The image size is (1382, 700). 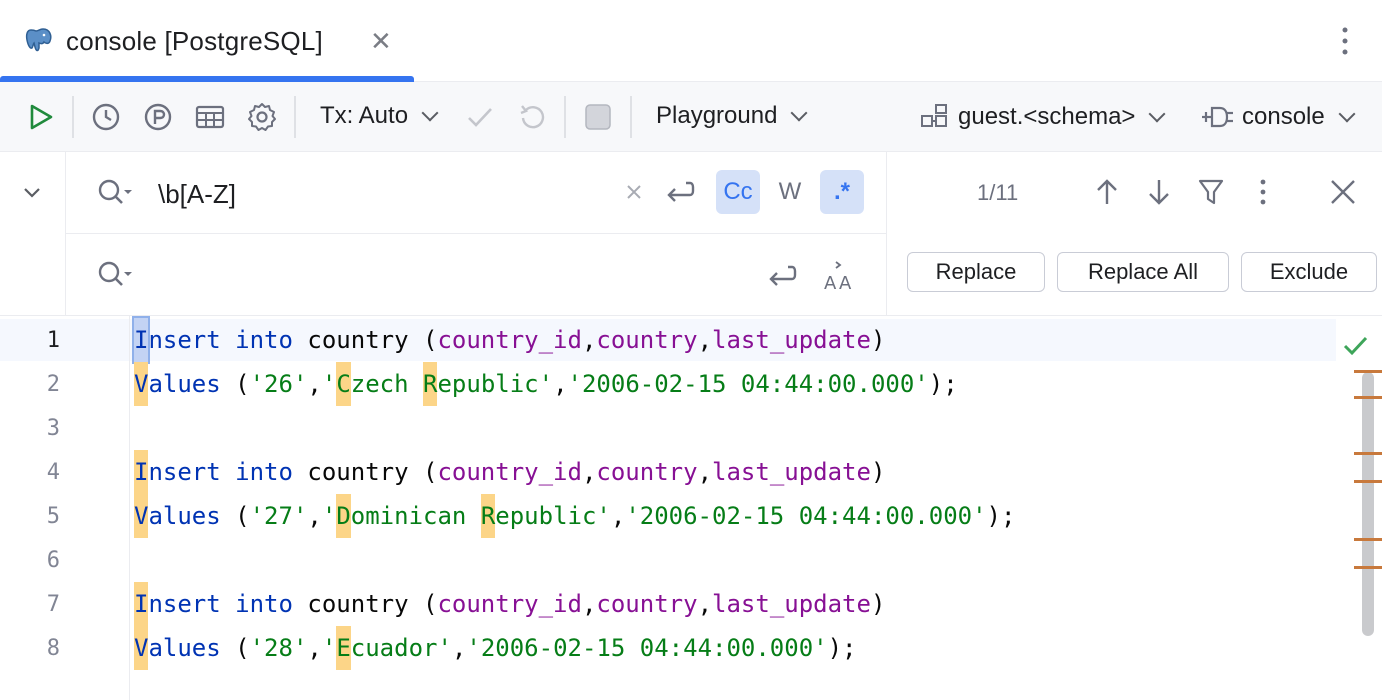 What do you see at coordinates (717, 115) in the screenshot?
I see `playground-label: Playground` at bounding box center [717, 115].